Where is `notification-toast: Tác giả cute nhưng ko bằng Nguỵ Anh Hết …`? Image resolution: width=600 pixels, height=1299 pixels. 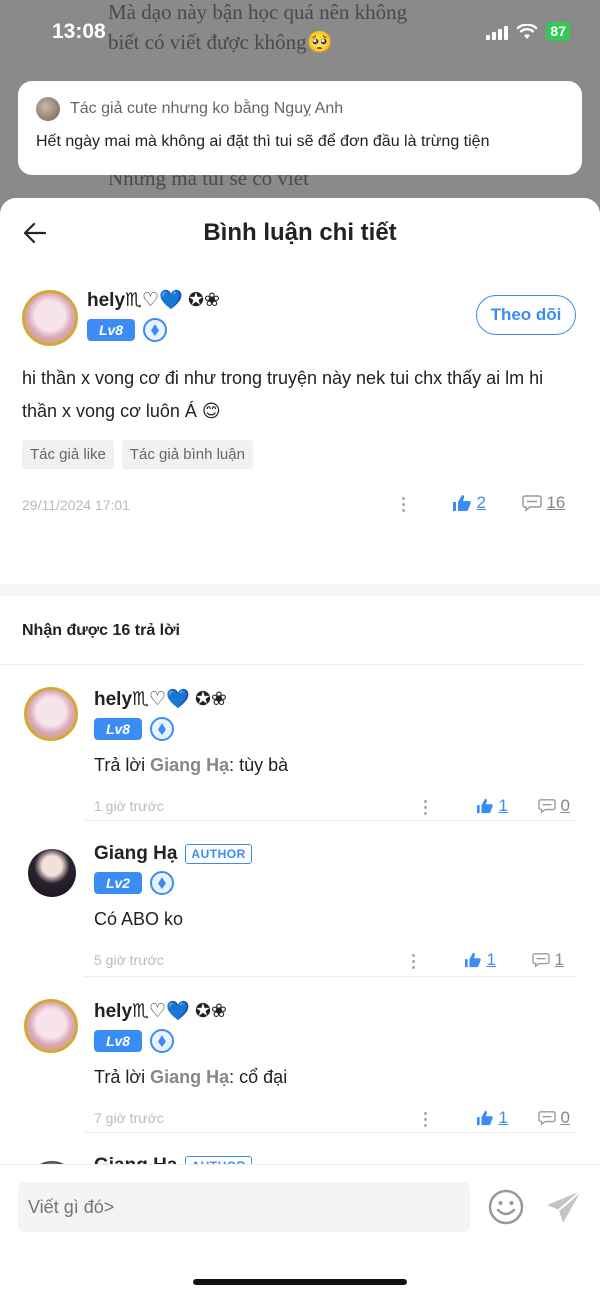
notification-toast: Tác giả cute nhưng ko bằng Nguỵ Anh Hết … is located at coordinates (300, 128).